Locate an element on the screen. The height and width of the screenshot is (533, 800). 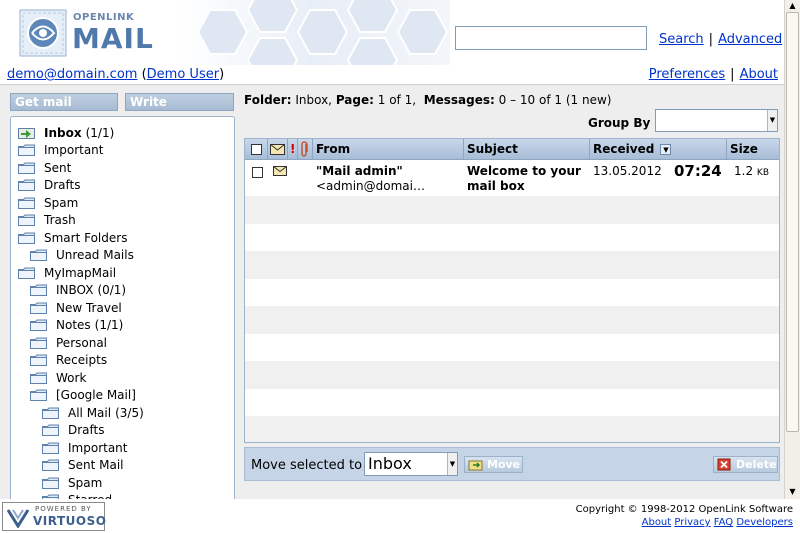
folder-item: Unread Mails is located at coordinates (82, 255).